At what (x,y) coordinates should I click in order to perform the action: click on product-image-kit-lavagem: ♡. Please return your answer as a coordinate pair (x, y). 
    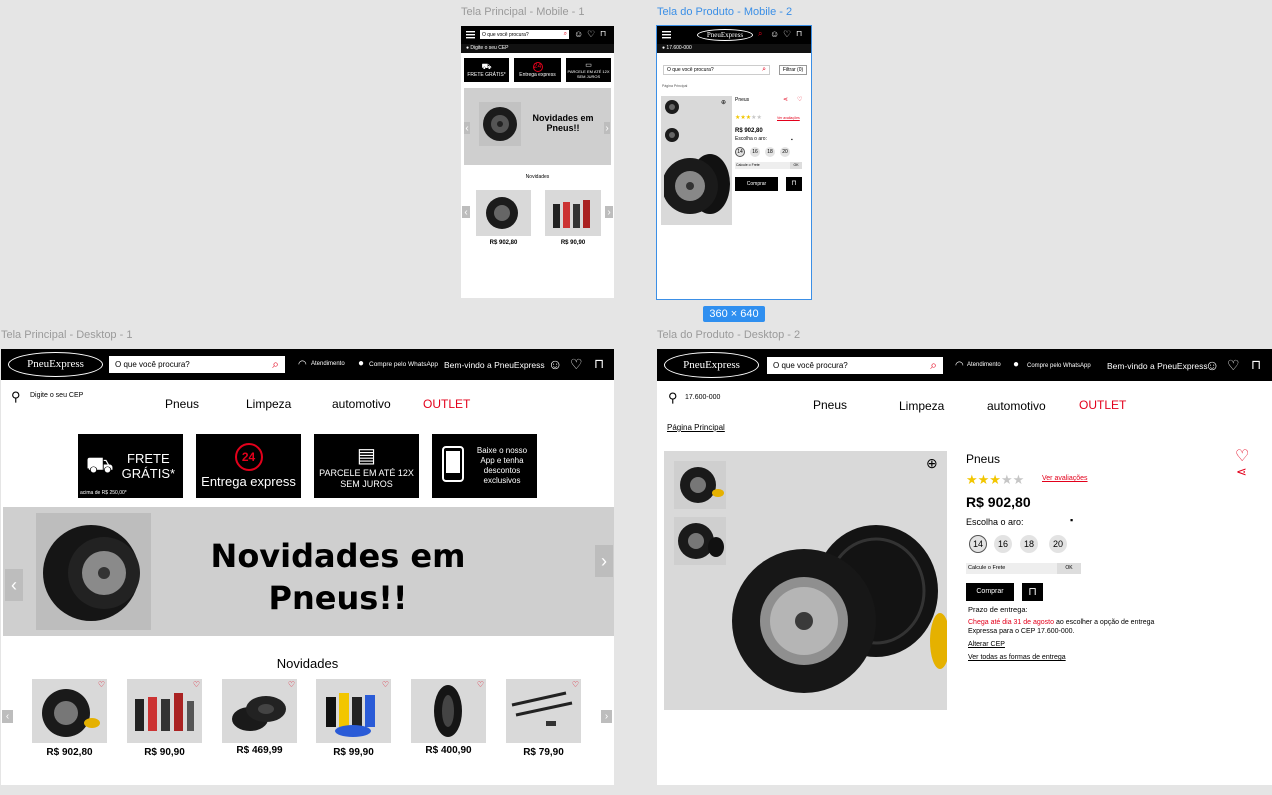
    Looking at the image, I should click on (353, 711).